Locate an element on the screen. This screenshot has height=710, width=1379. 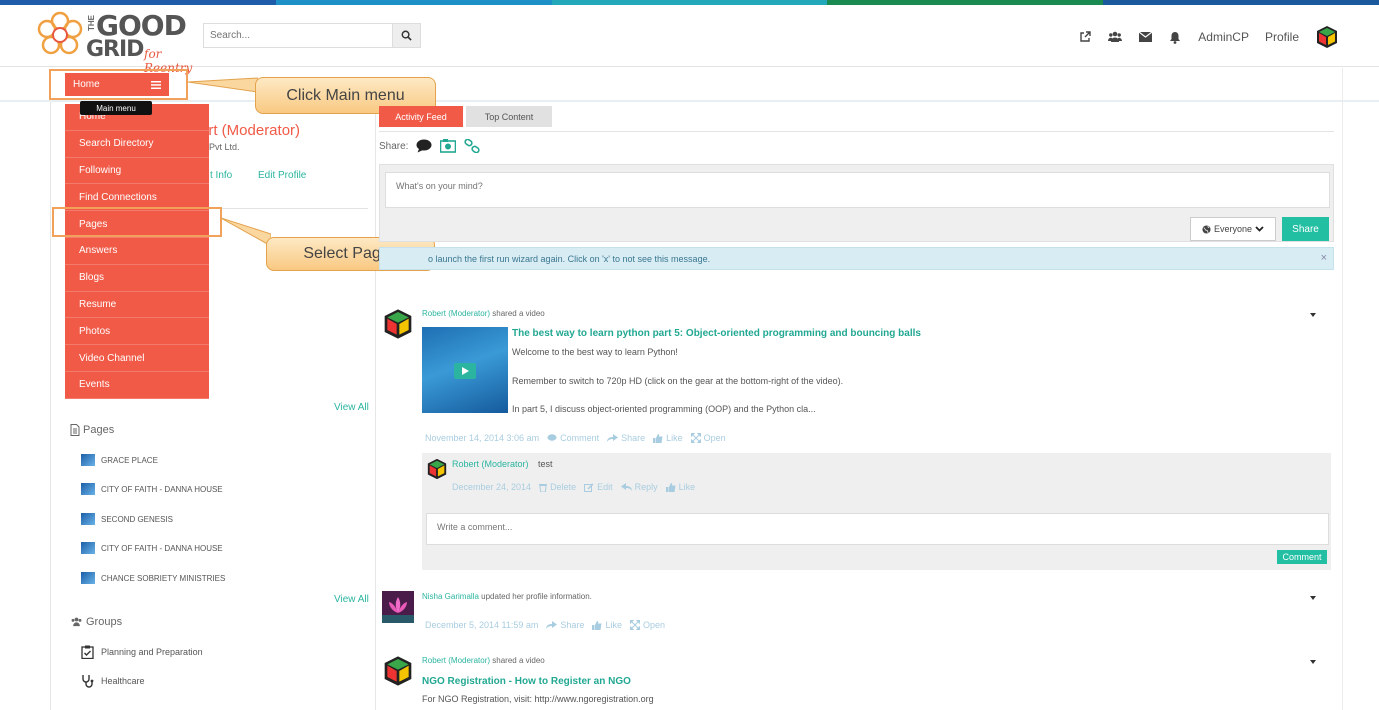
edit-icon is located at coordinates (589, 487).